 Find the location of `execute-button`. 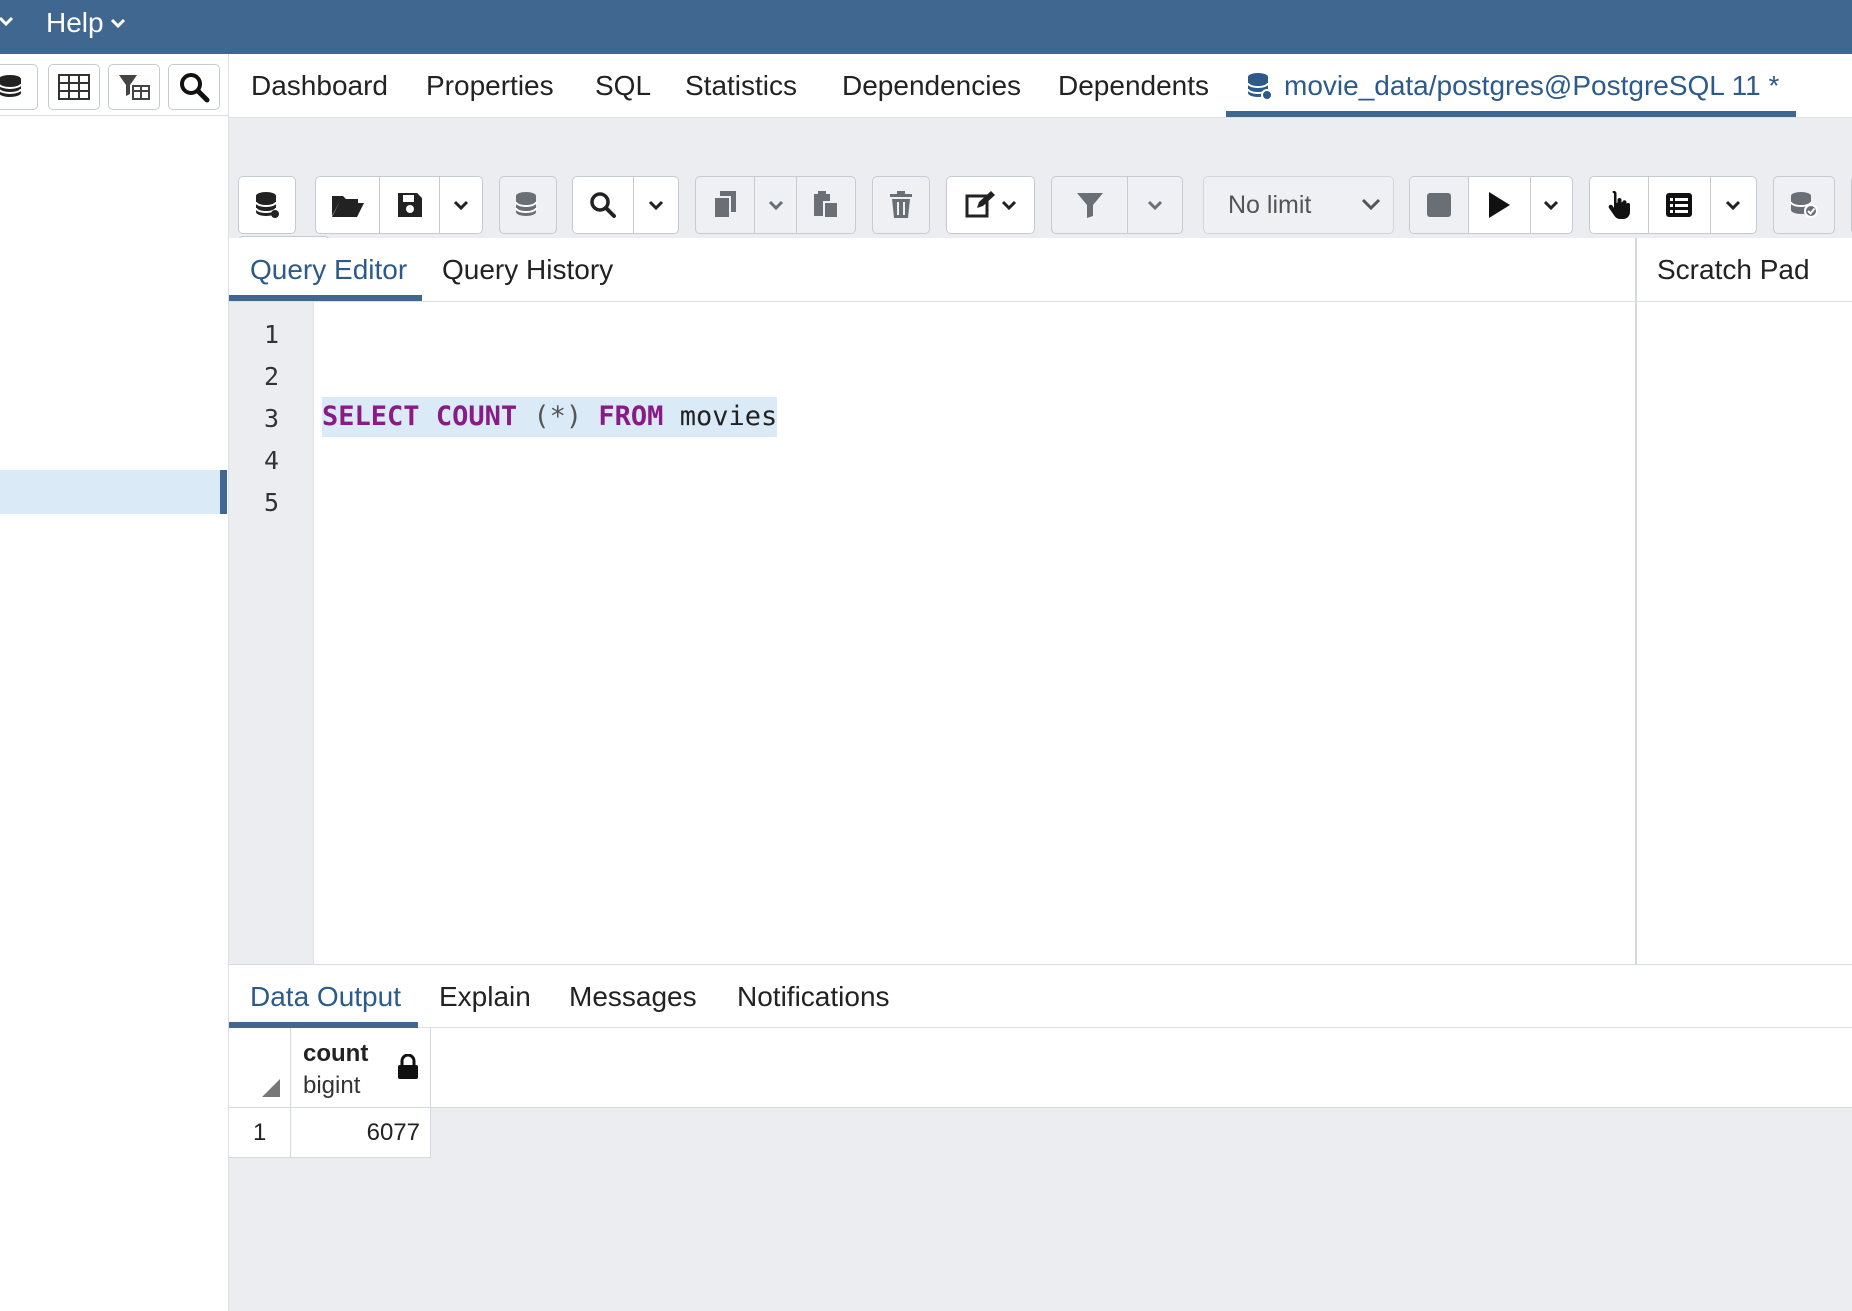

execute-button is located at coordinates (1500, 205).